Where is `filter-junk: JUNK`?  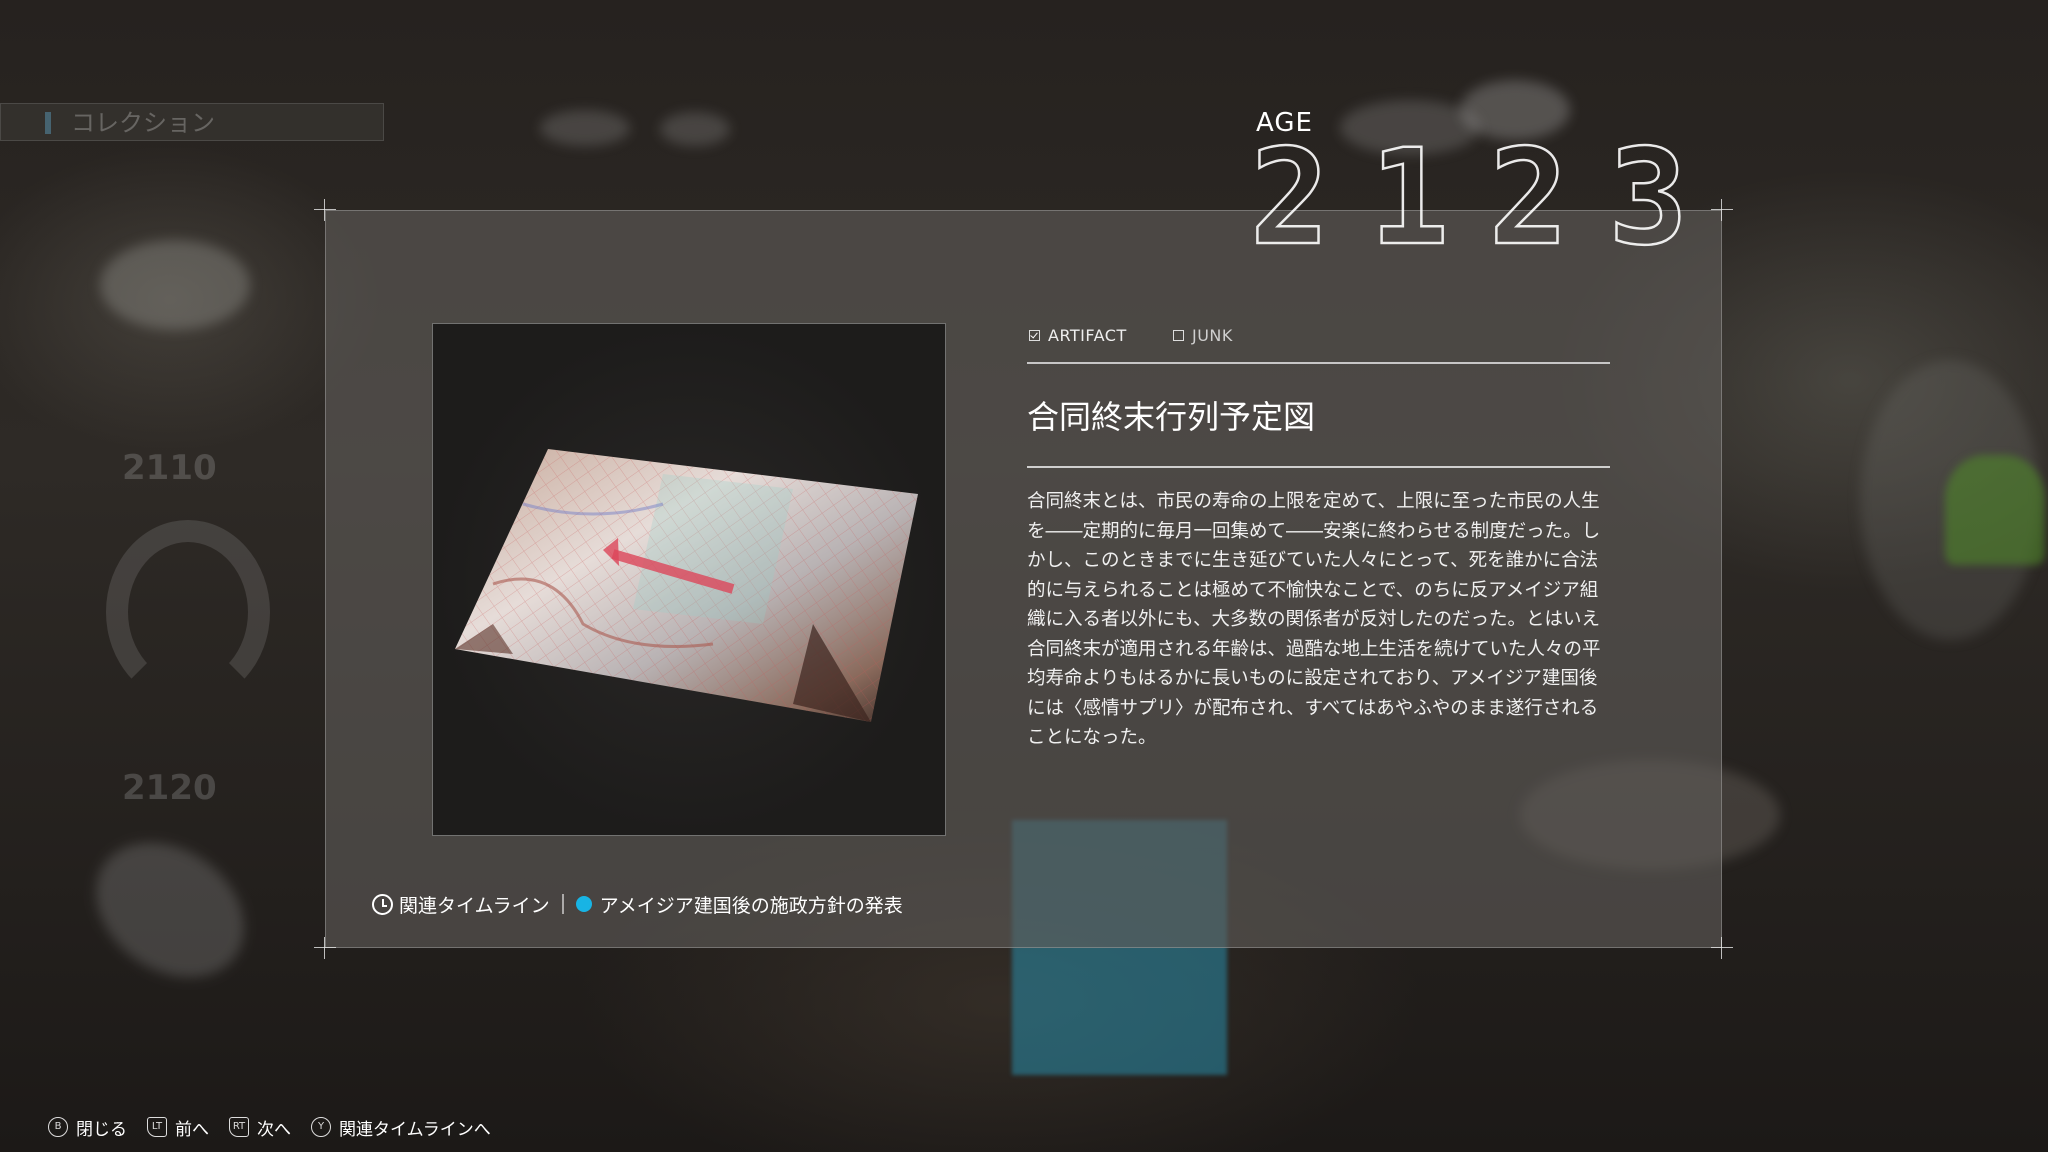 filter-junk: JUNK is located at coordinates (1203, 335).